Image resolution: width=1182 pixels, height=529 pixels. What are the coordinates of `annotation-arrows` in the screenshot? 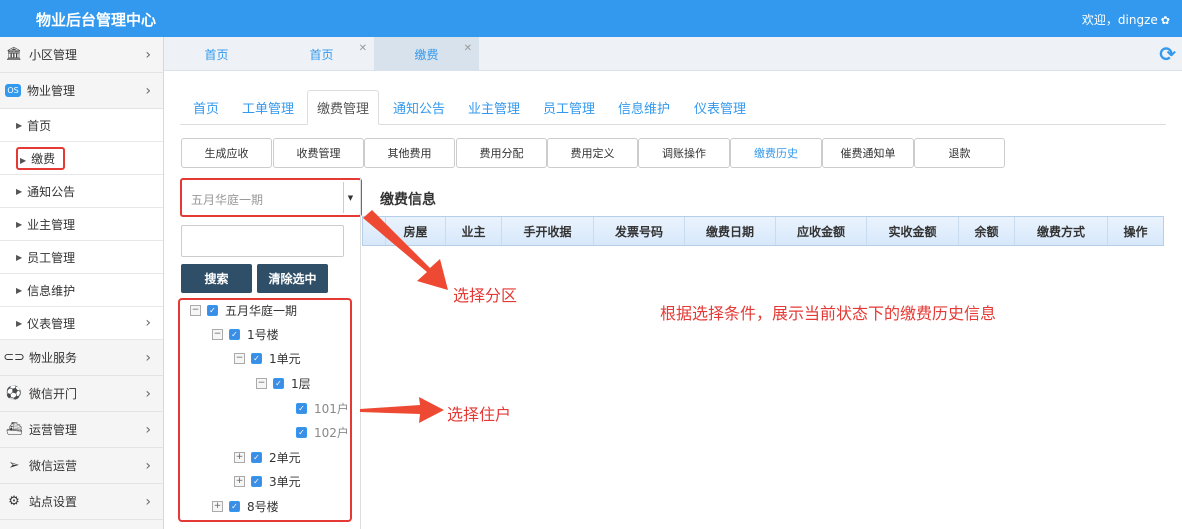 It's located at (404, 316).